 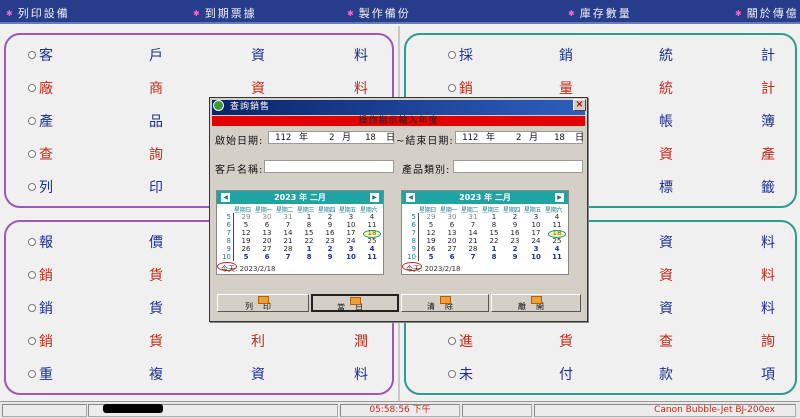 What do you see at coordinates (767, 13) in the screenshot?
I see `menu-about: ✱ 關於傳億` at bounding box center [767, 13].